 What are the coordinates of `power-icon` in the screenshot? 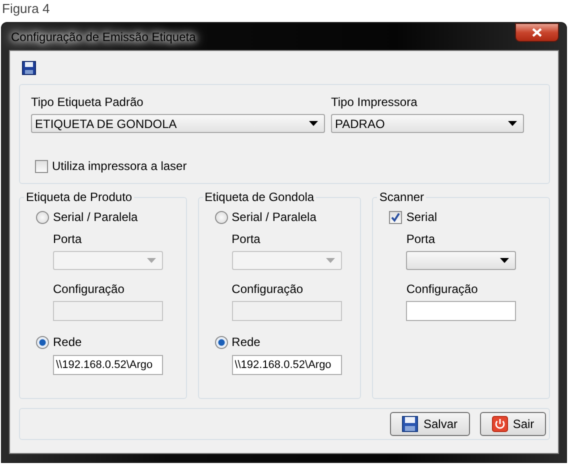 It's located at (500, 424).